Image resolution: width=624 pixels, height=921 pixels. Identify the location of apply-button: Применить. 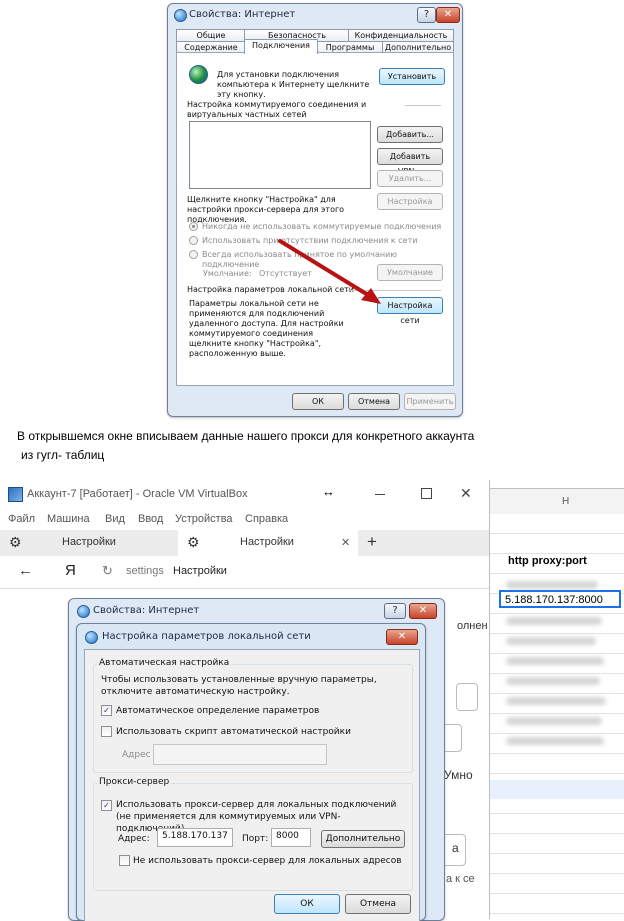
(430, 401).